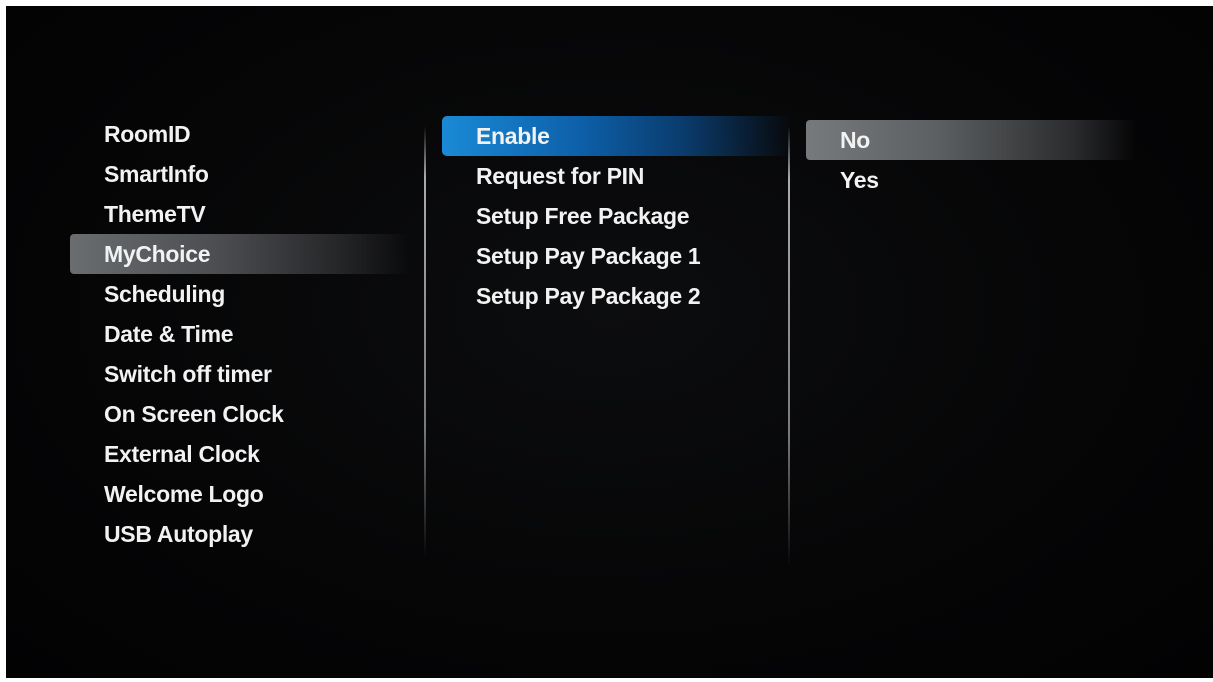 The height and width of the screenshot is (682, 1213). I want to click on menu-item-themetv: ThemeTV, so click(240, 214).